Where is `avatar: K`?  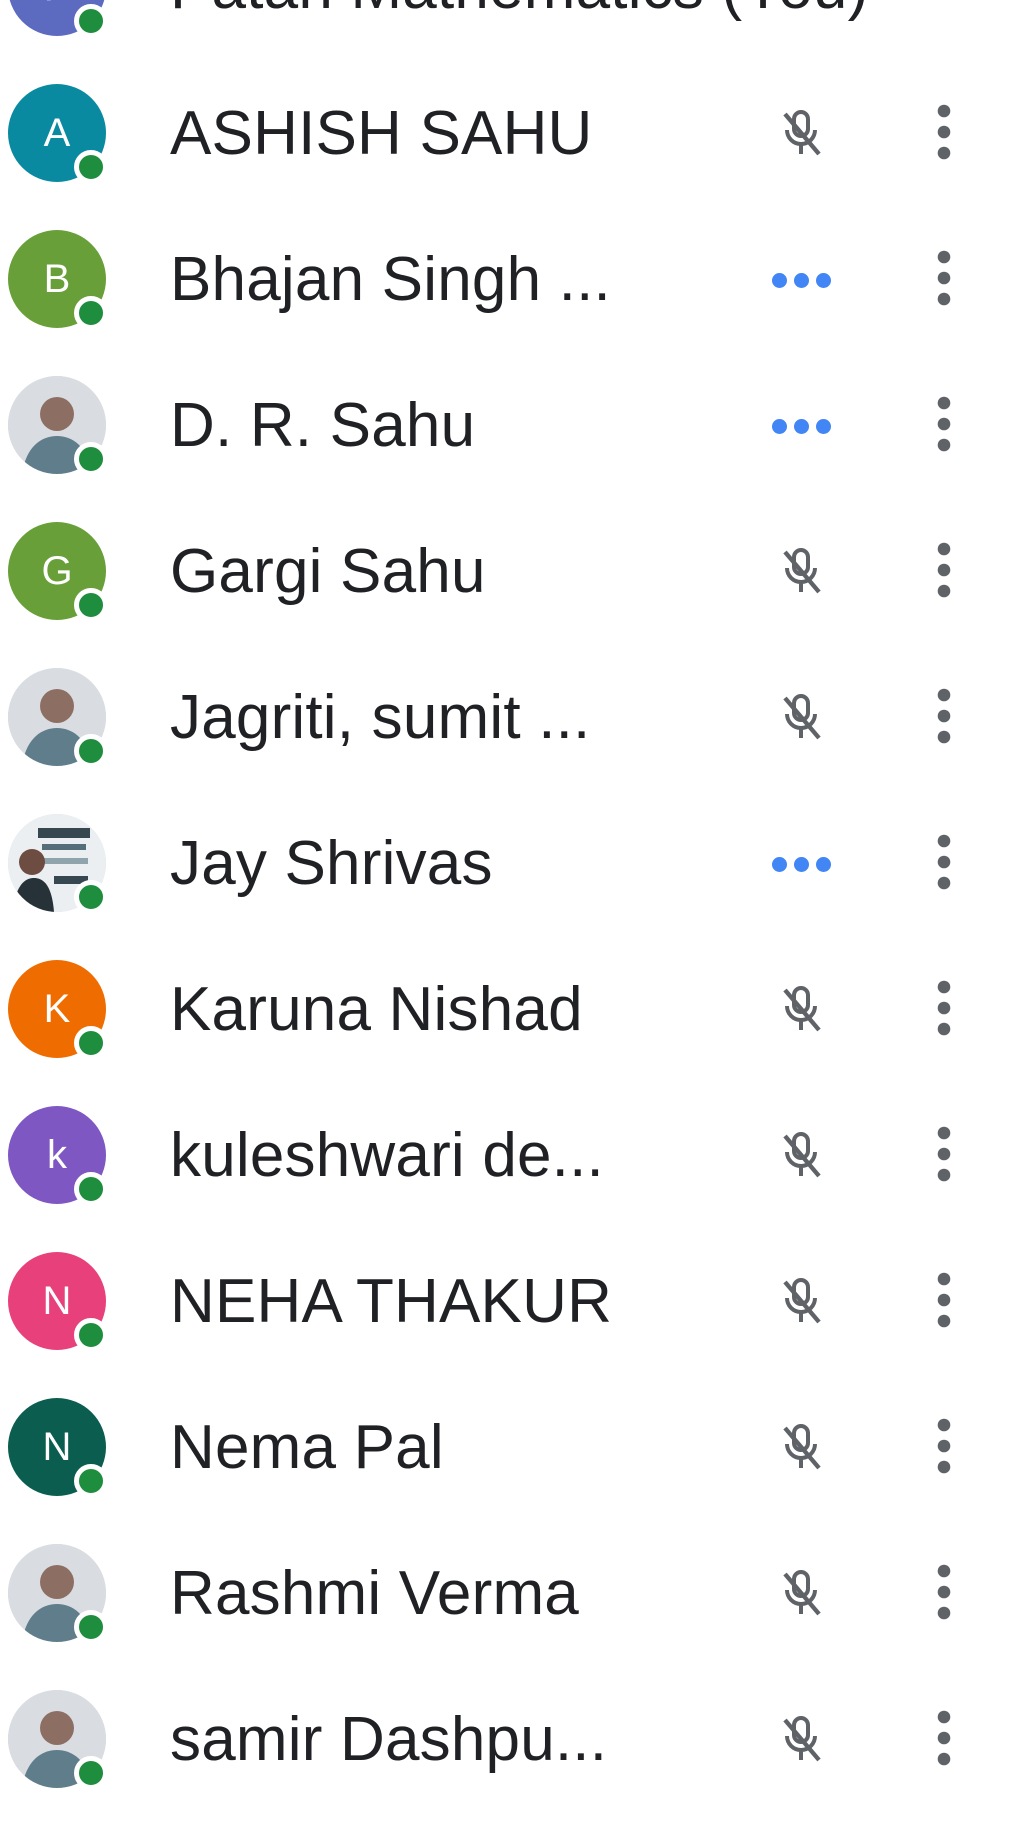
avatar: K is located at coordinates (58, 1010).